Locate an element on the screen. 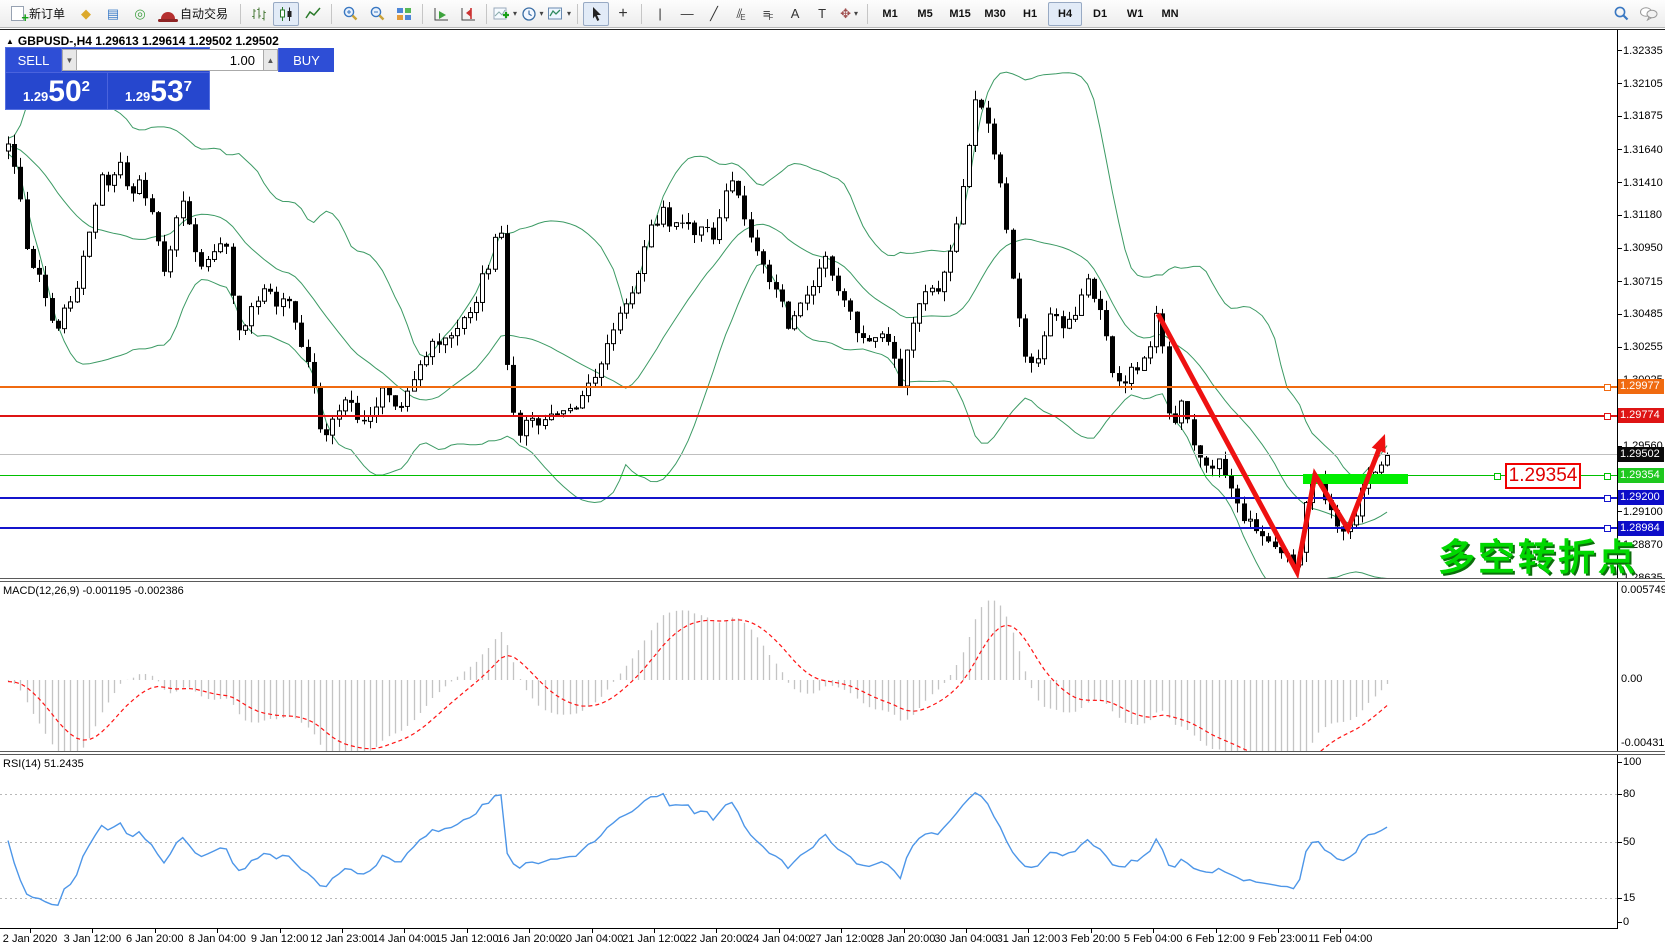 The width and height of the screenshot is (1665, 950). tf-w1-button-glyph: W1 is located at coordinates (1135, 13).